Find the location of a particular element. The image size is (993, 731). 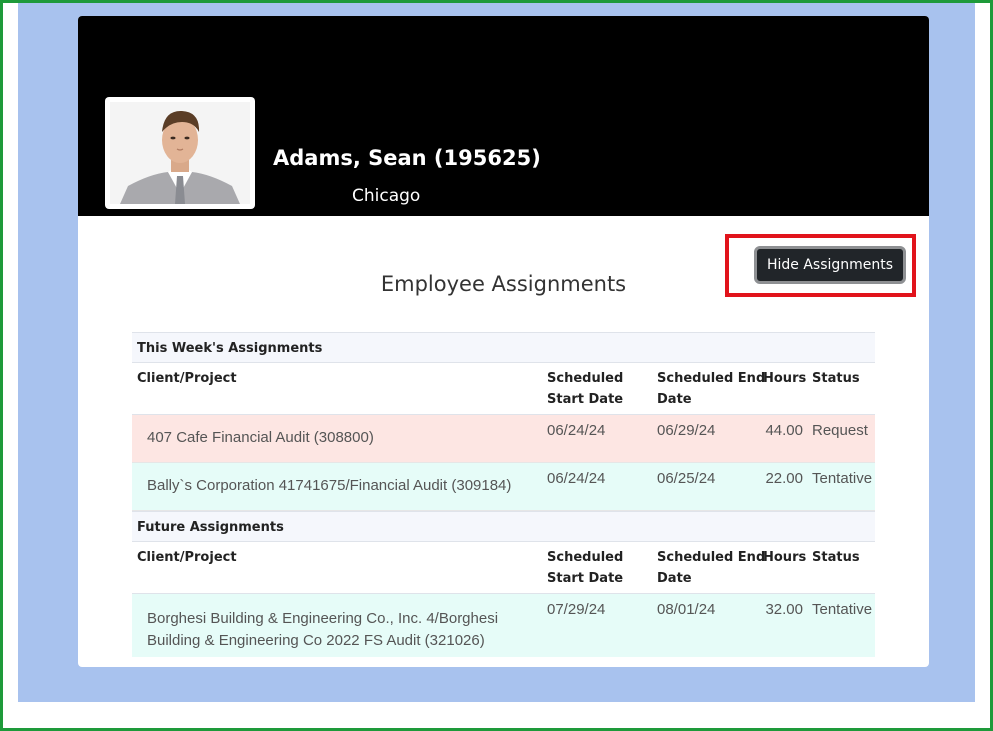

cell-hours: 32.00 is located at coordinates (784, 609).